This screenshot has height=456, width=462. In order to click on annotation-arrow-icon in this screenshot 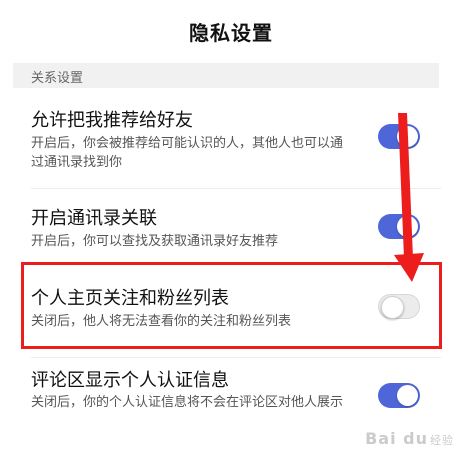, I will do `click(409, 197)`.